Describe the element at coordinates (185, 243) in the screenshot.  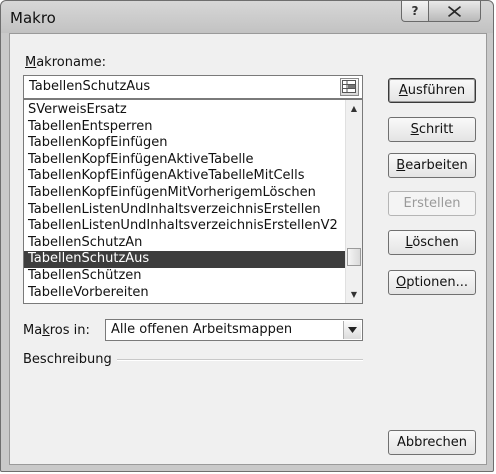
I see `list-item: TabellenSchutzAn` at that location.